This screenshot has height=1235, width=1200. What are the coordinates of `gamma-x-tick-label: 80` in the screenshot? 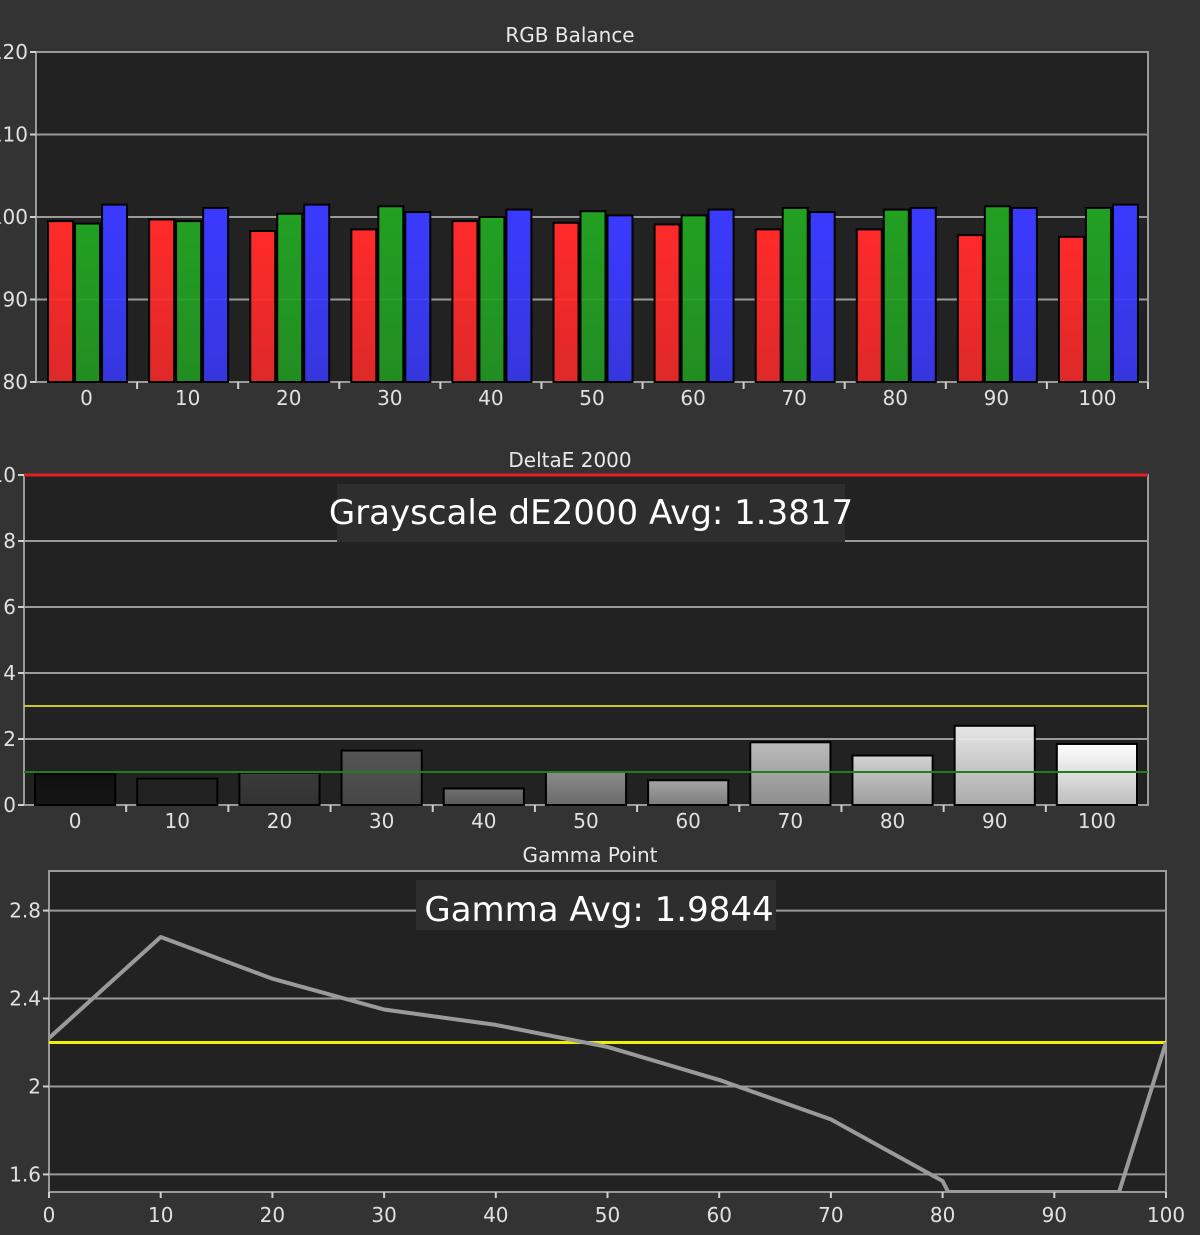 It's located at (942, 1215).